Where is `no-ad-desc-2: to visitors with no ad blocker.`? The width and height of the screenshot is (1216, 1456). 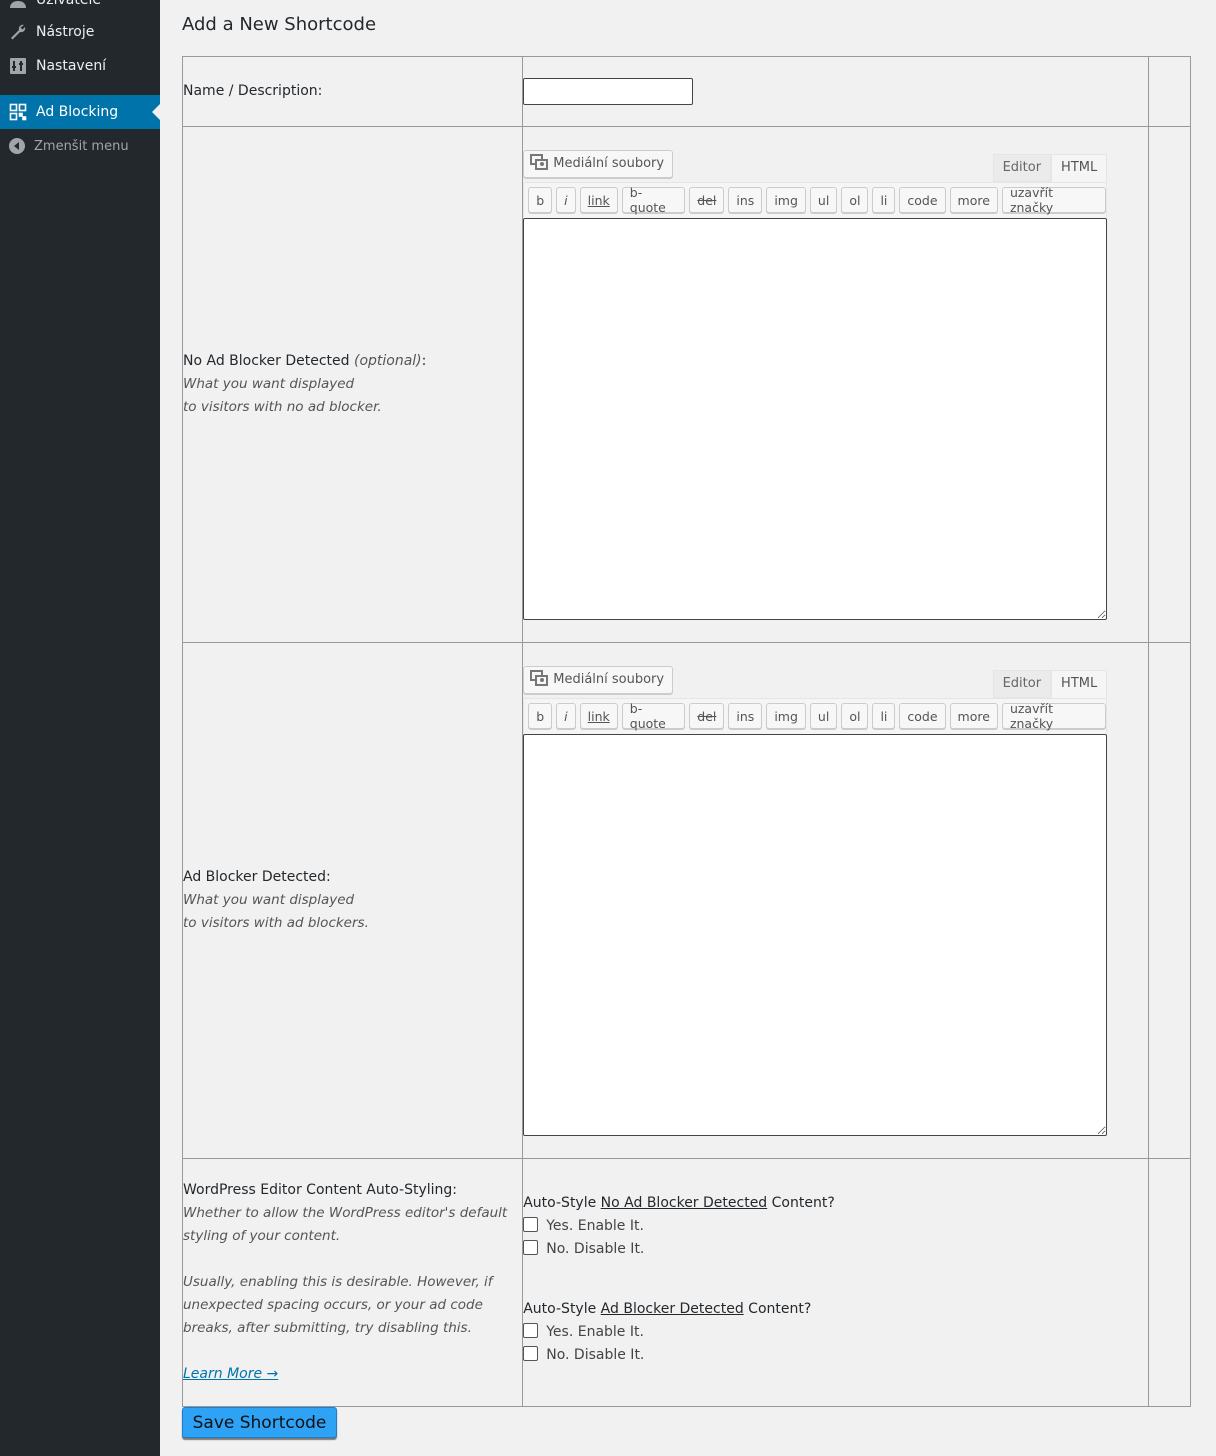 no-ad-desc-2: to visitors with no ad blocker. is located at coordinates (282, 407).